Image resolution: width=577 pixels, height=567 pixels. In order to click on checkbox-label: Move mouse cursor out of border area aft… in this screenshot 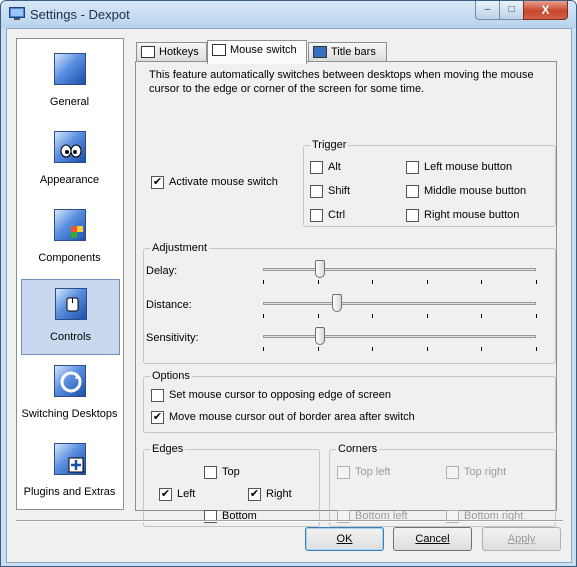, I will do `click(292, 417)`.